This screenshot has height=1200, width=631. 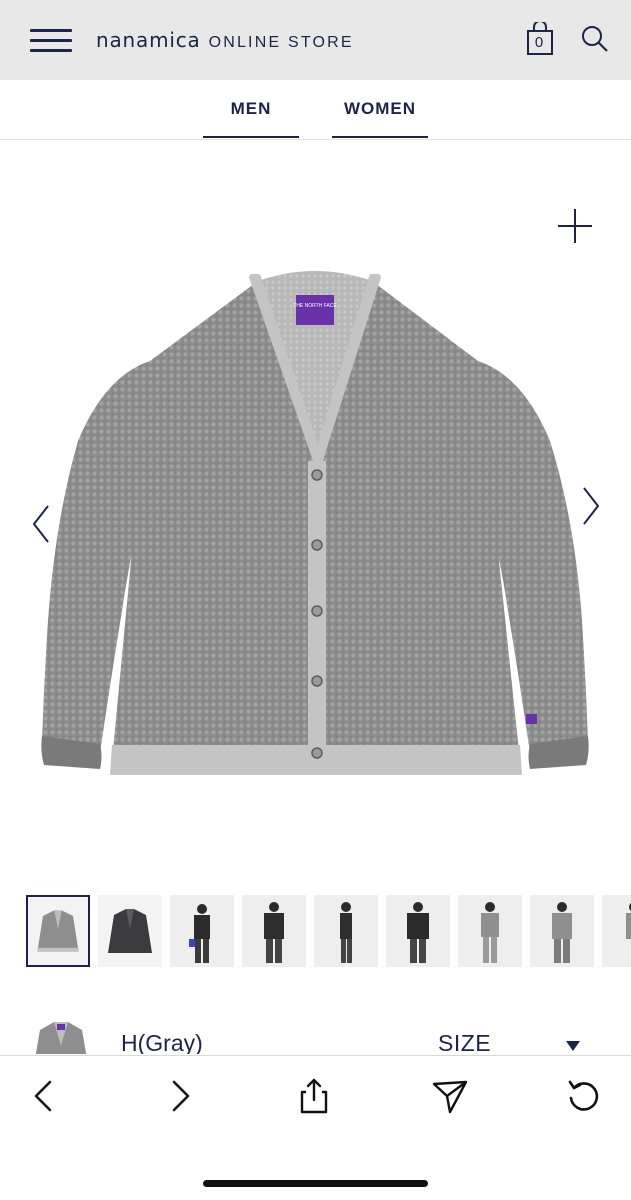 I want to click on forward-icon, so click(x=180, y=1096).